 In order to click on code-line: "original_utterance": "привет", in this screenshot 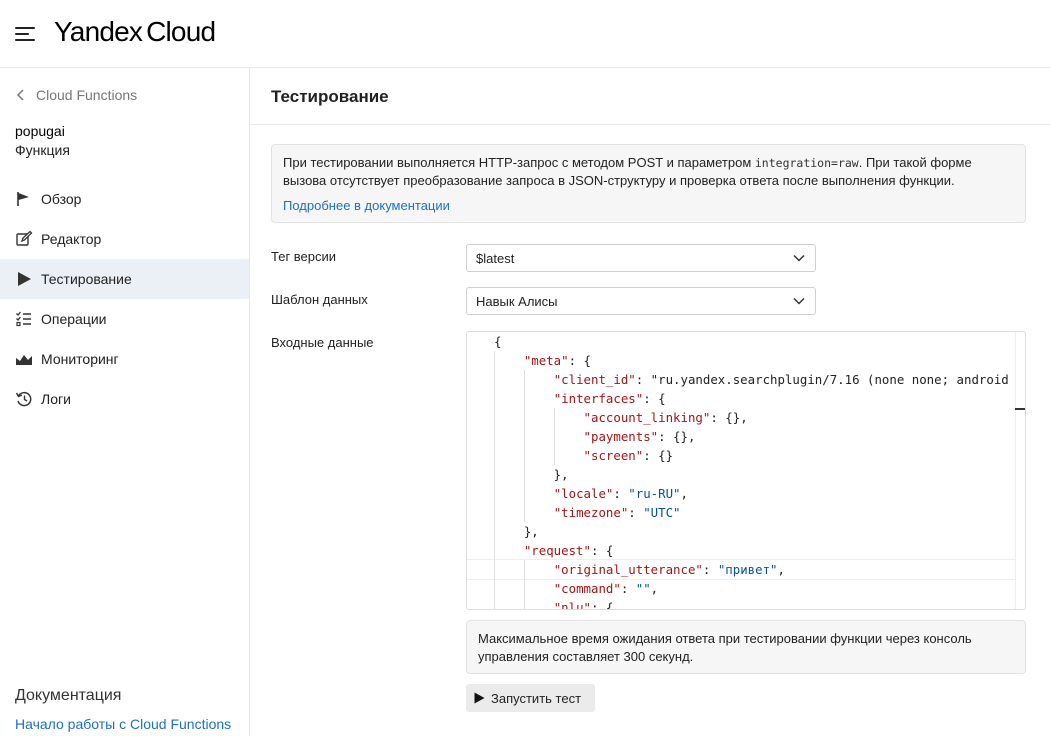, I will do `click(746, 569)`.